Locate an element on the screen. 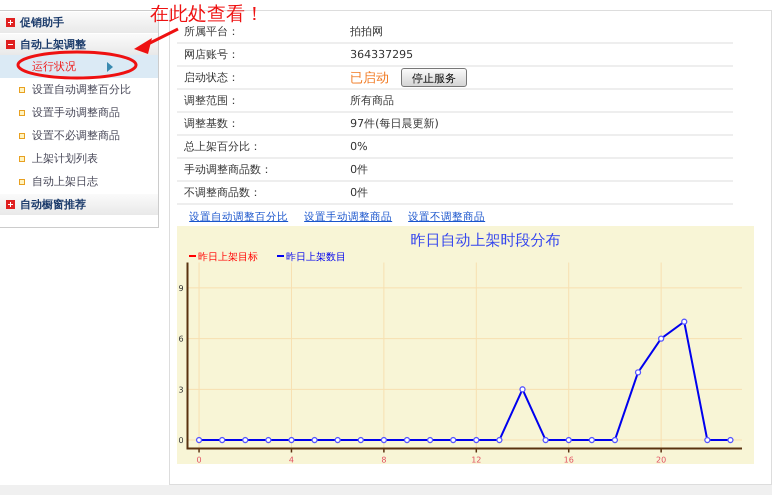 The height and width of the screenshot is (495, 772). x-tick-label: 4 is located at coordinates (291, 460).